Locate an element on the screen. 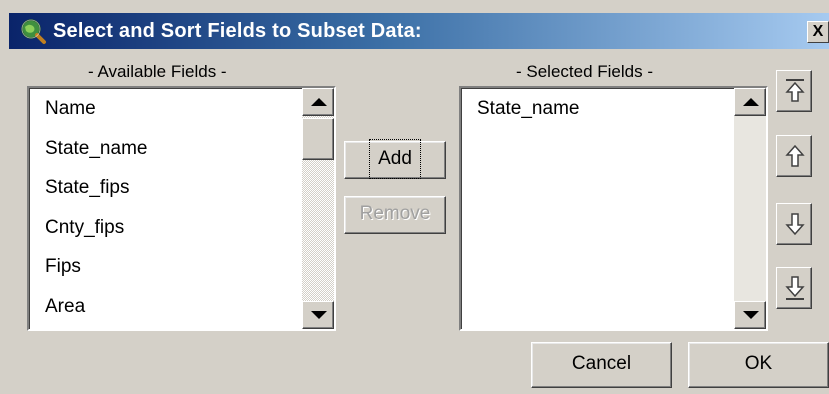 The image size is (829, 394). cancel-button: Cancel is located at coordinates (601, 365).